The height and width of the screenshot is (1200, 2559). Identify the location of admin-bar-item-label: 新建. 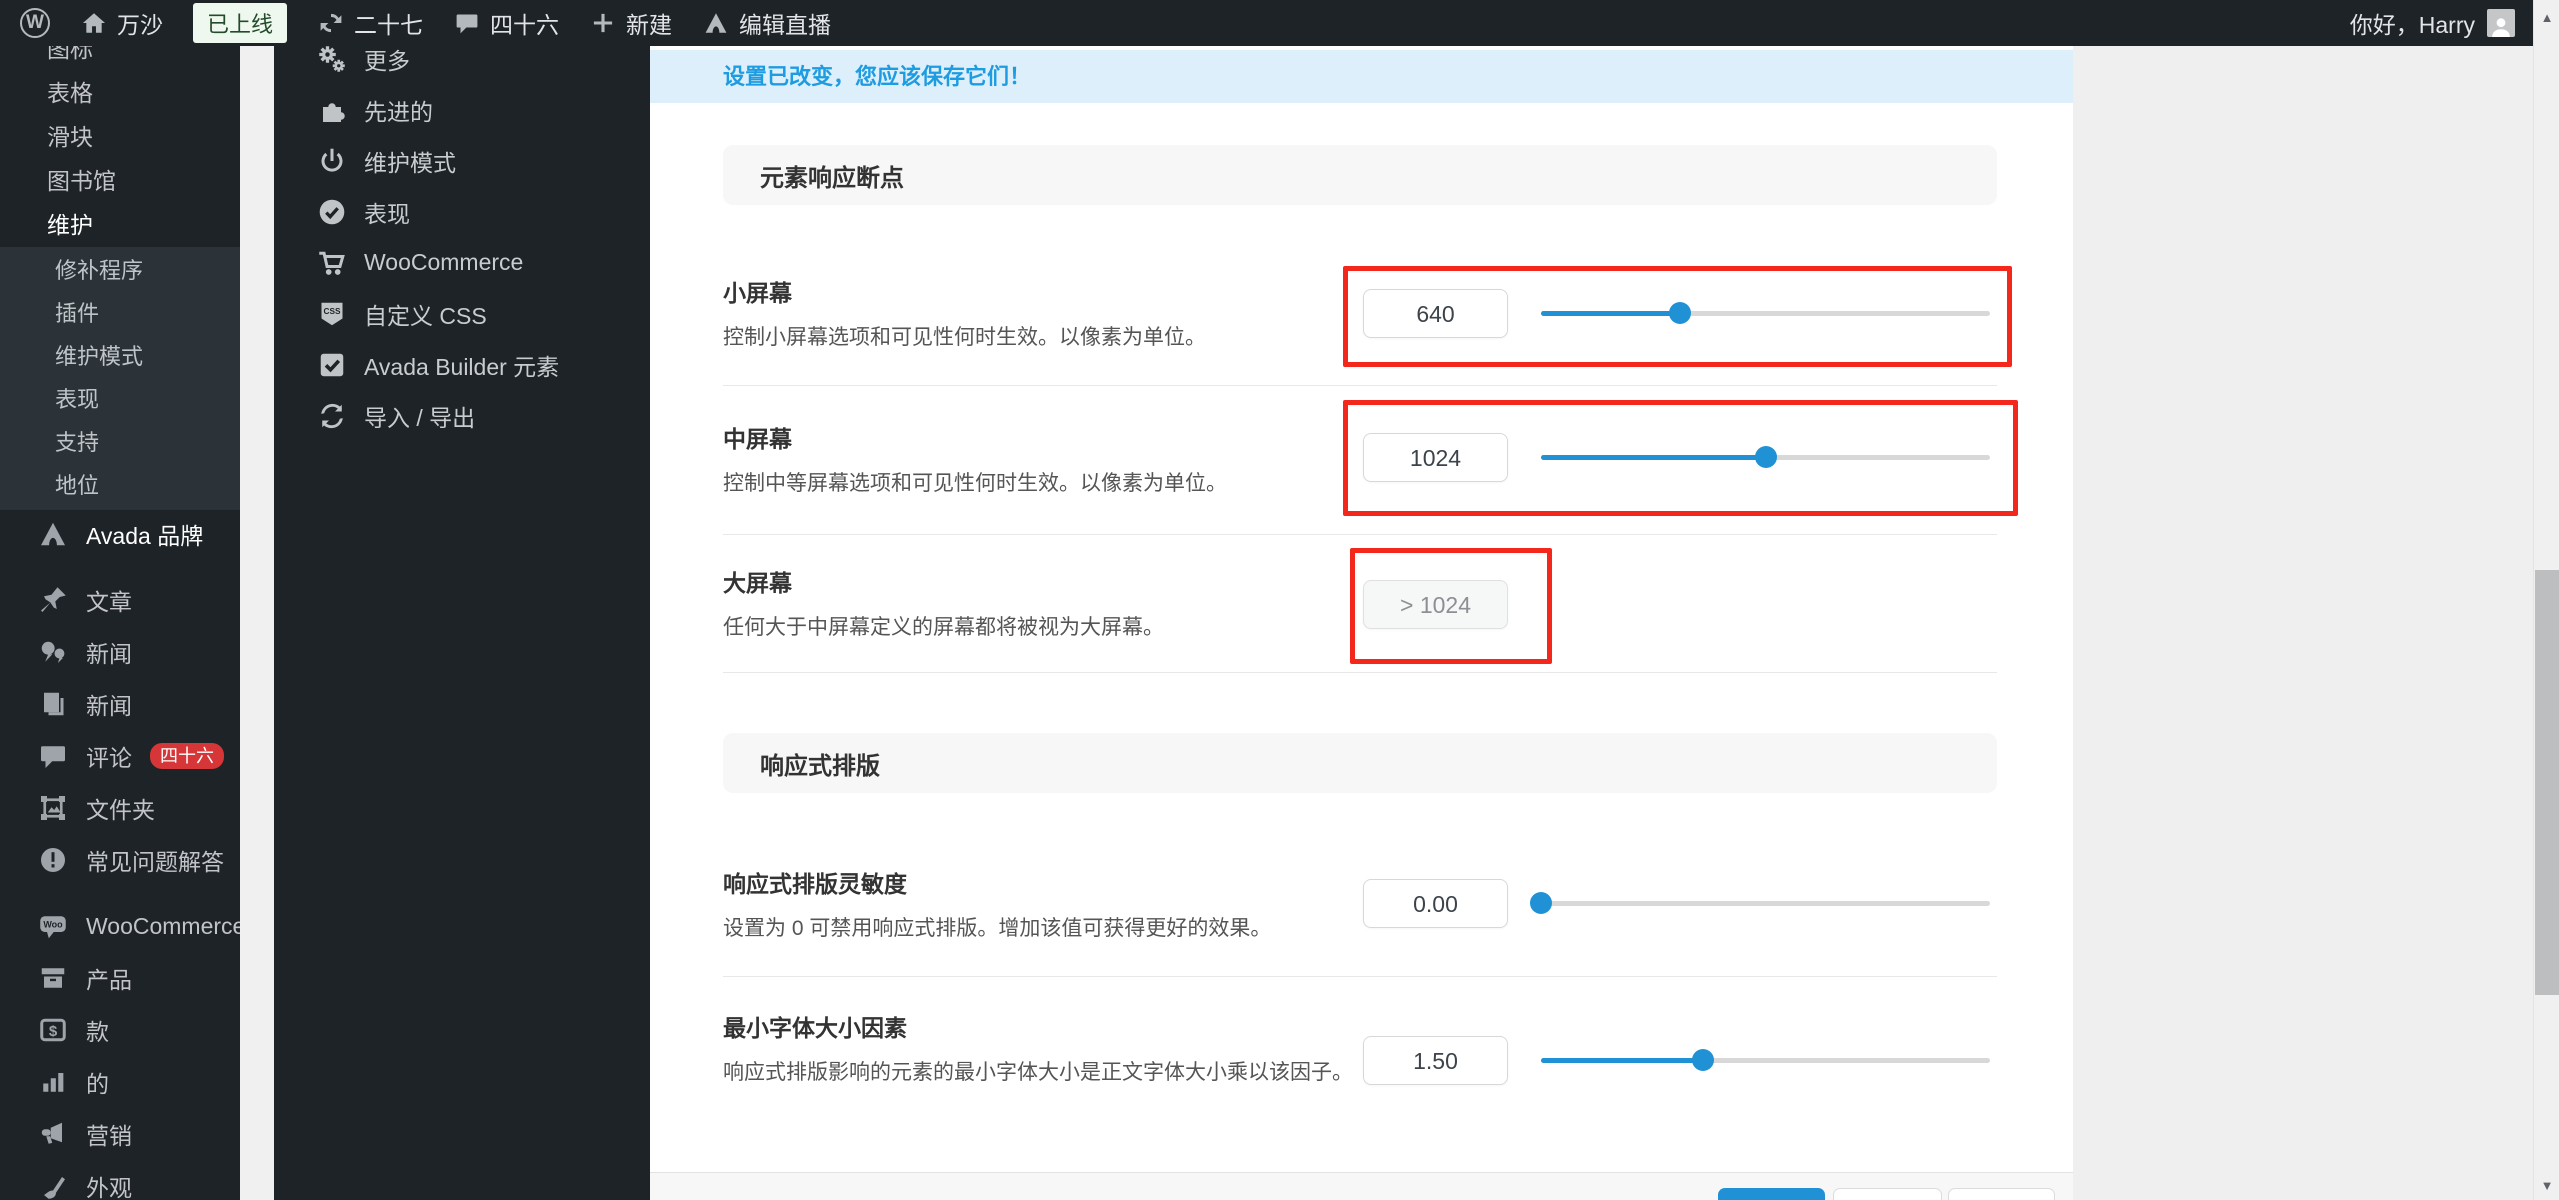
(649, 25).